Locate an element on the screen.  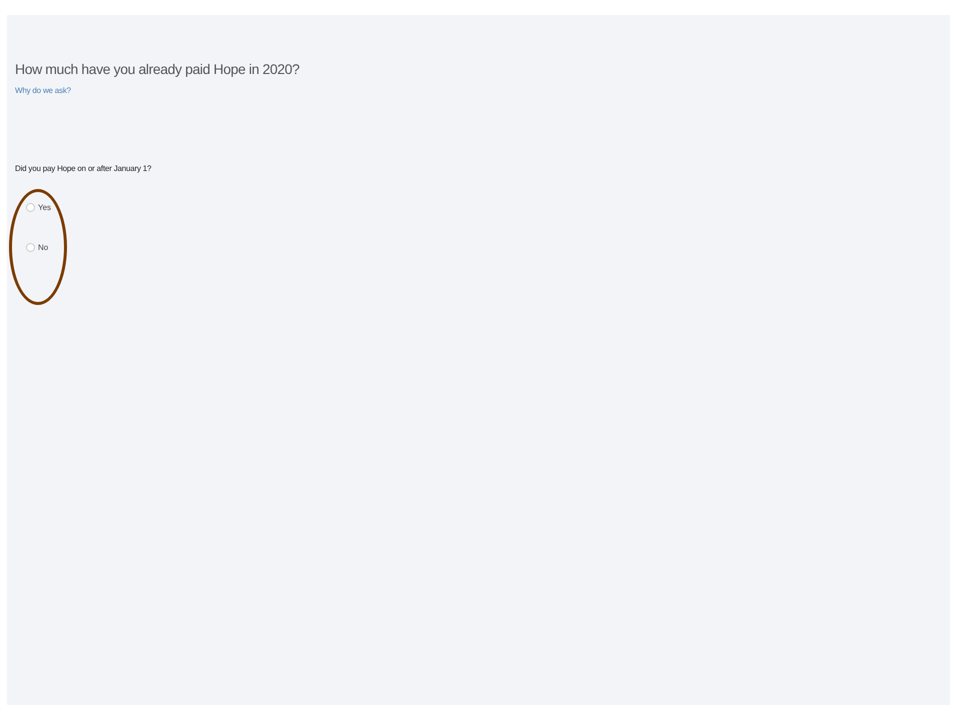
option-label: No is located at coordinates (43, 247).